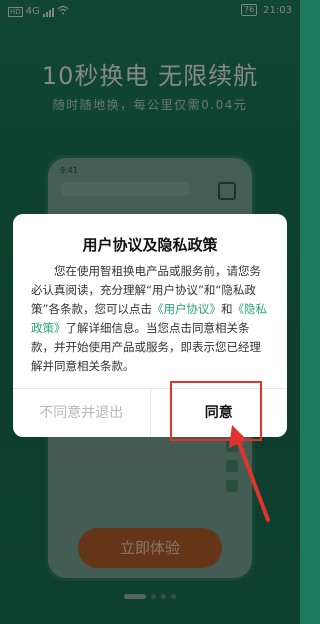 The width and height of the screenshot is (320, 624). What do you see at coordinates (226, 309) in the screenshot?
I see `dialog-body-and: 和` at bounding box center [226, 309].